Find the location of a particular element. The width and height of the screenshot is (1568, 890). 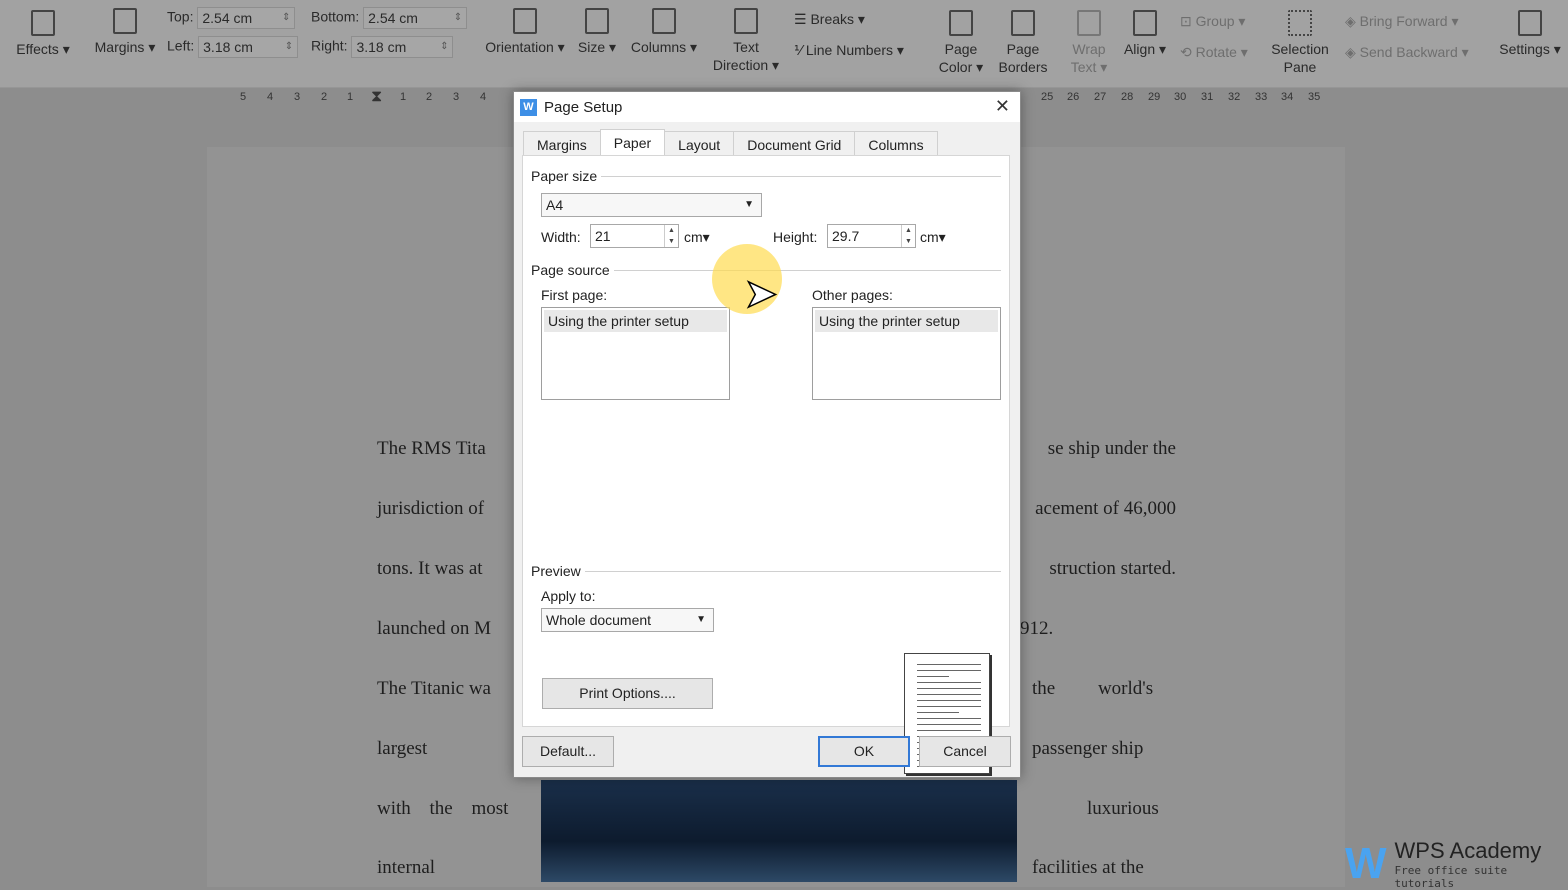

align-icon is located at coordinates (1145, 23).